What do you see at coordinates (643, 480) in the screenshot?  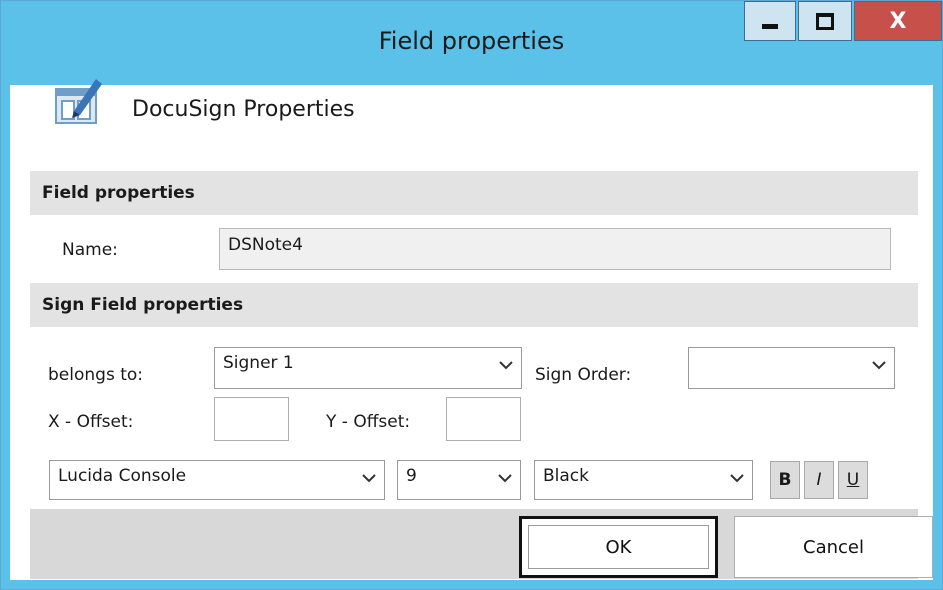 I see `font-color-select: Black` at bounding box center [643, 480].